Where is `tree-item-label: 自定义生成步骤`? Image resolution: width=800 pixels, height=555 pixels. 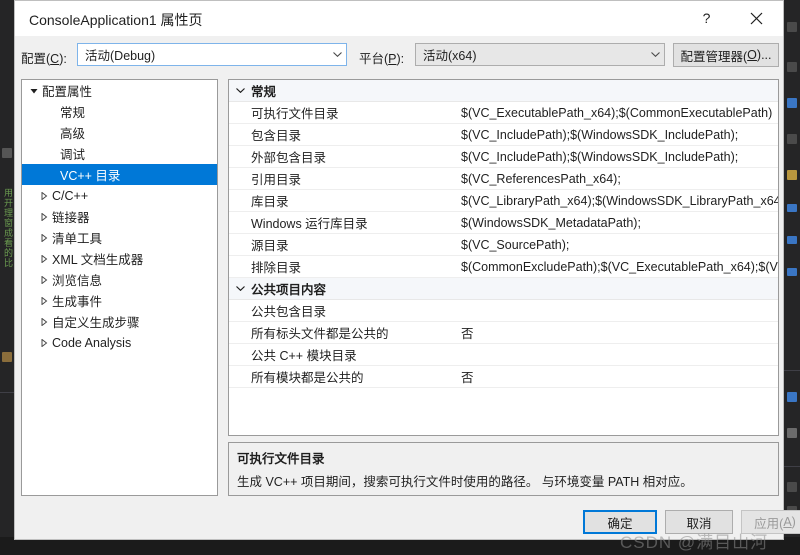 tree-item-label: 自定义生成步骤 is located at coordinates (96, 323).